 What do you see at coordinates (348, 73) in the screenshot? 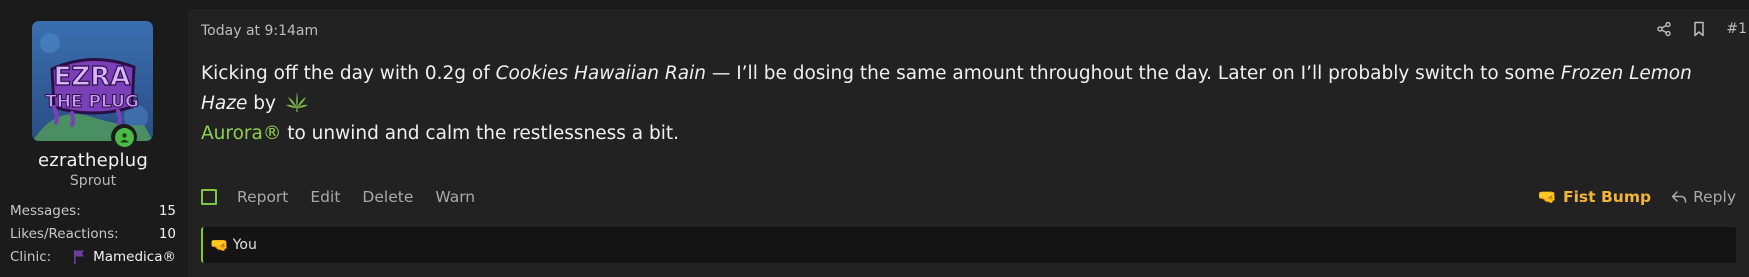
I see `text-segment: Kicking off the day with 0.2g of` at bounding box center [348, 73].